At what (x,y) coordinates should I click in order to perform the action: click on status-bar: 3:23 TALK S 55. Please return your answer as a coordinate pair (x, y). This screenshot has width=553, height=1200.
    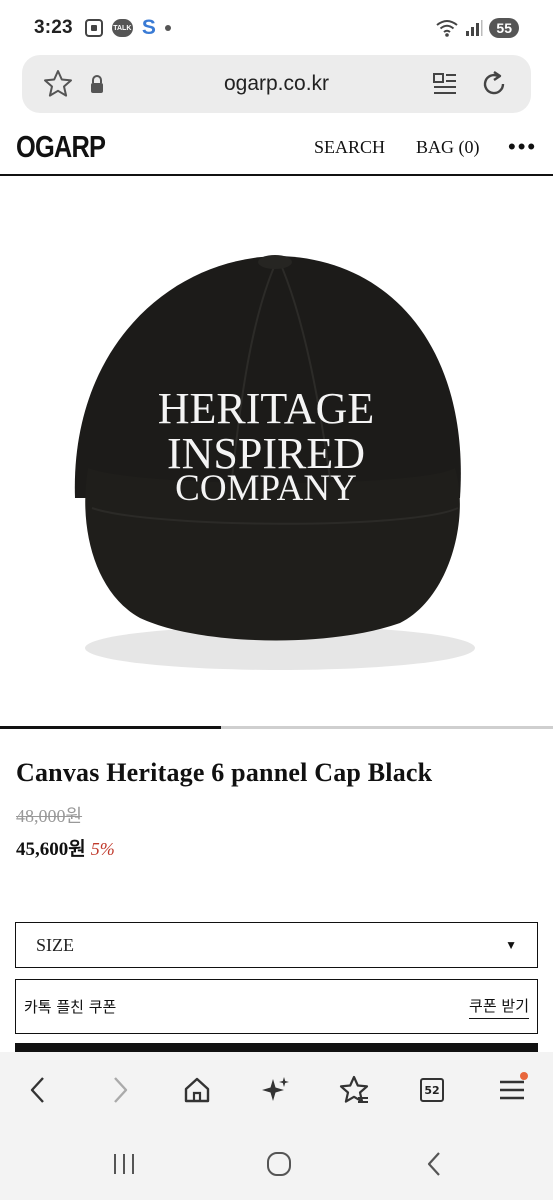
    Looking at the image, I should click on (276, 28).